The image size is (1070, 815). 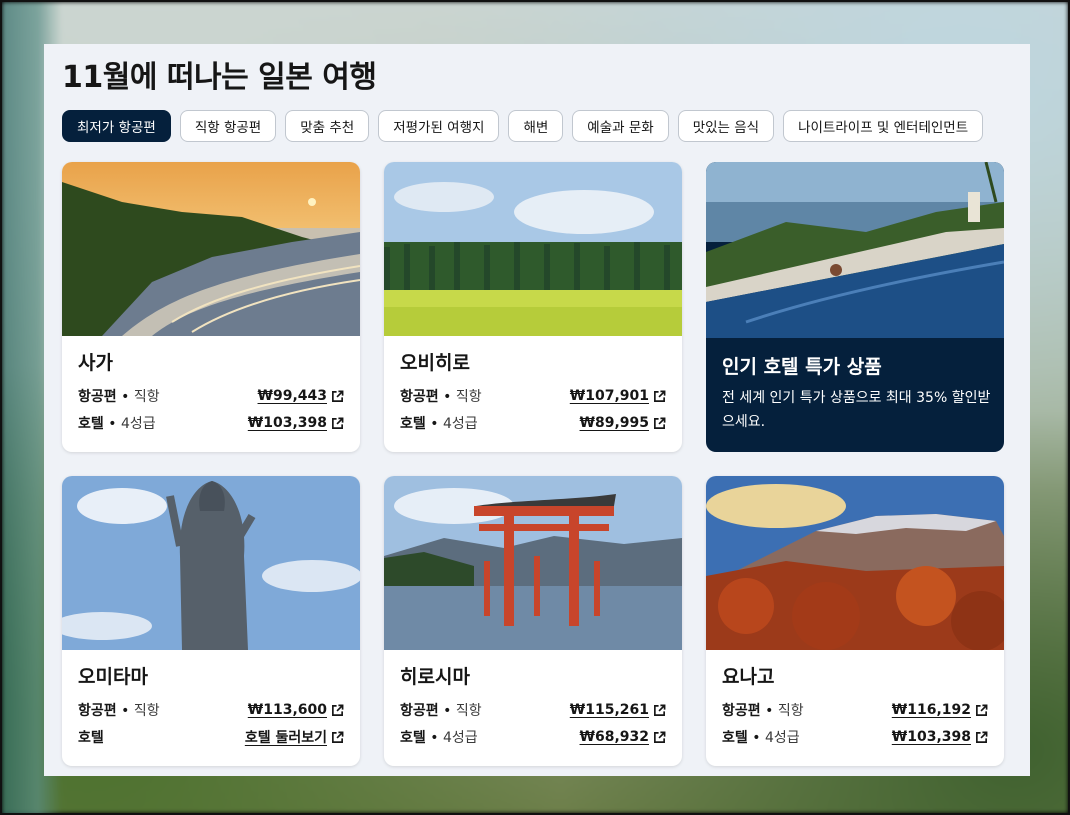 I want to click on promo-photo, so click(x=855, y=250).